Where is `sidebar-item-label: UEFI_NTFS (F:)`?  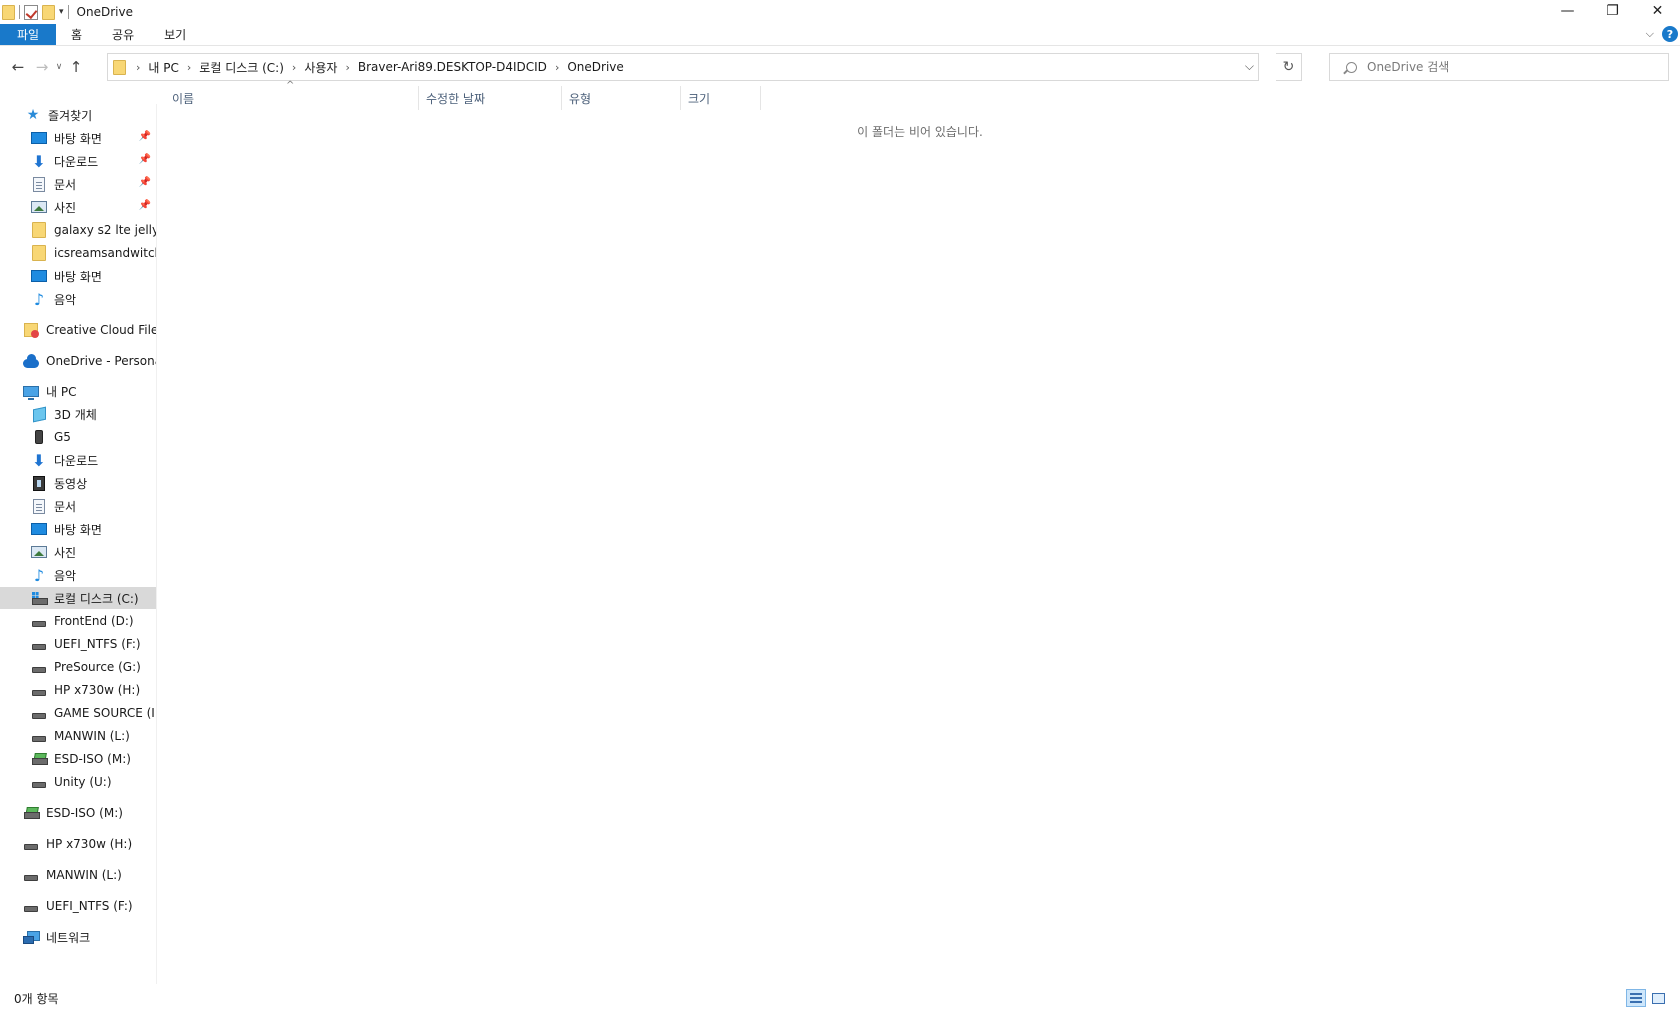
sidebar-item-label: UEFI_NTFS (F:) is located at coordinates (97, 644).